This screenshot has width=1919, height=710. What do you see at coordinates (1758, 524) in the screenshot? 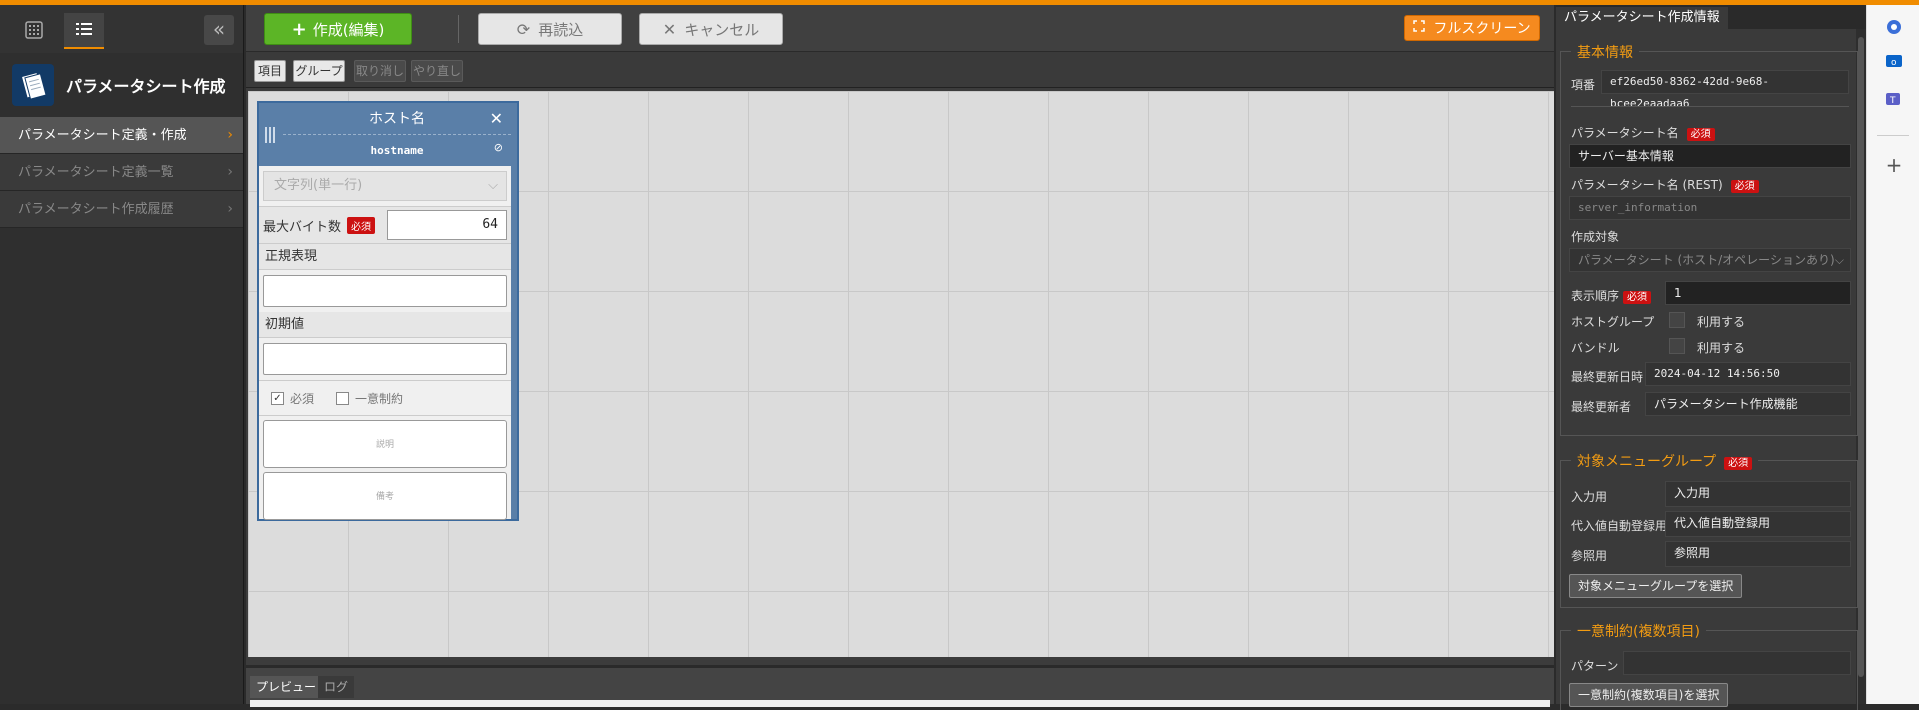
I see `auto-menu-value: 代入値自動登録用` at bounding box center [1758, 524].